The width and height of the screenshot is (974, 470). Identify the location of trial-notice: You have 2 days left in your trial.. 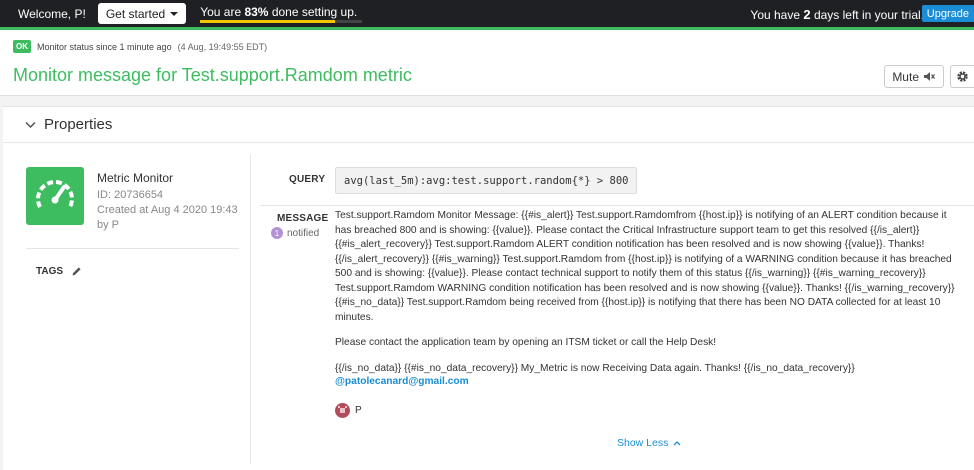
(837, 14).